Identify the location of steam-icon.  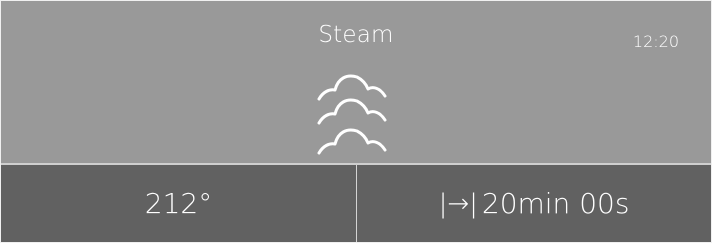
(352, 114).